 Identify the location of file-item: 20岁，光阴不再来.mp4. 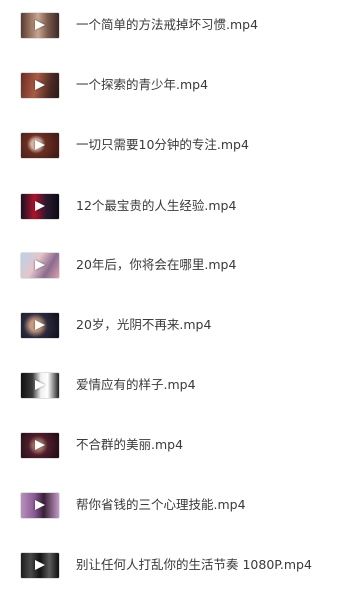
(175, 325).